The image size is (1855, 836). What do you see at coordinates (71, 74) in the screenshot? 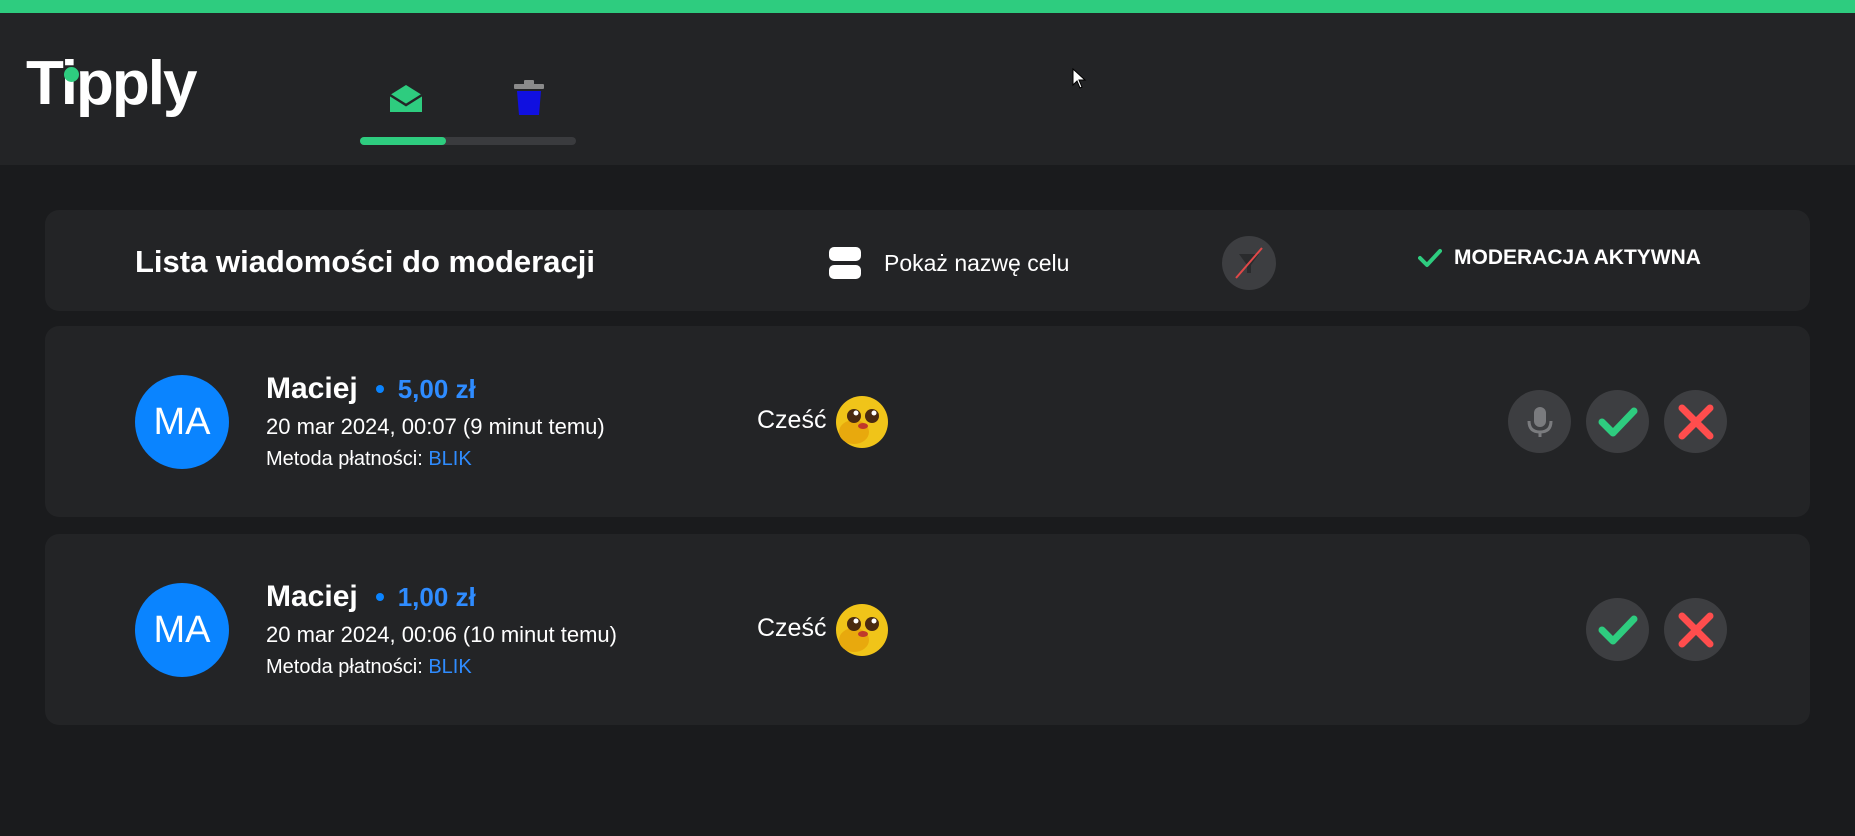
I see `logo-dot` at bounding box center [71, 74].